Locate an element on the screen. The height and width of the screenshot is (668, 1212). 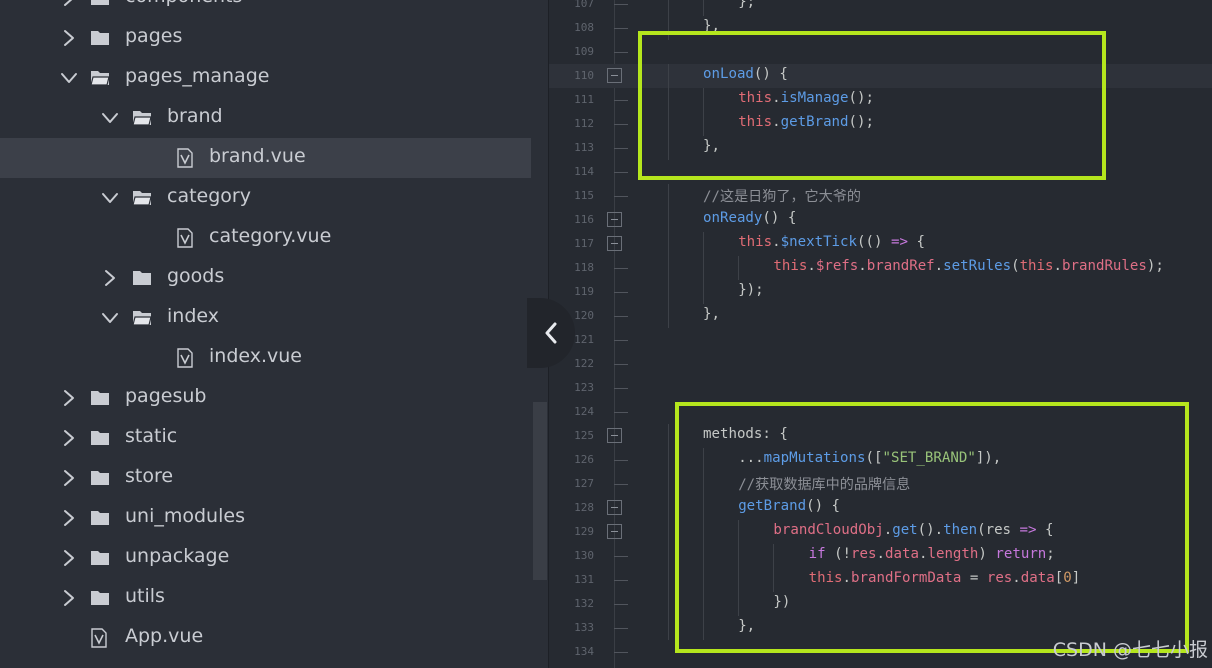
tree-item-label: category is located at coordinates (209, 196).